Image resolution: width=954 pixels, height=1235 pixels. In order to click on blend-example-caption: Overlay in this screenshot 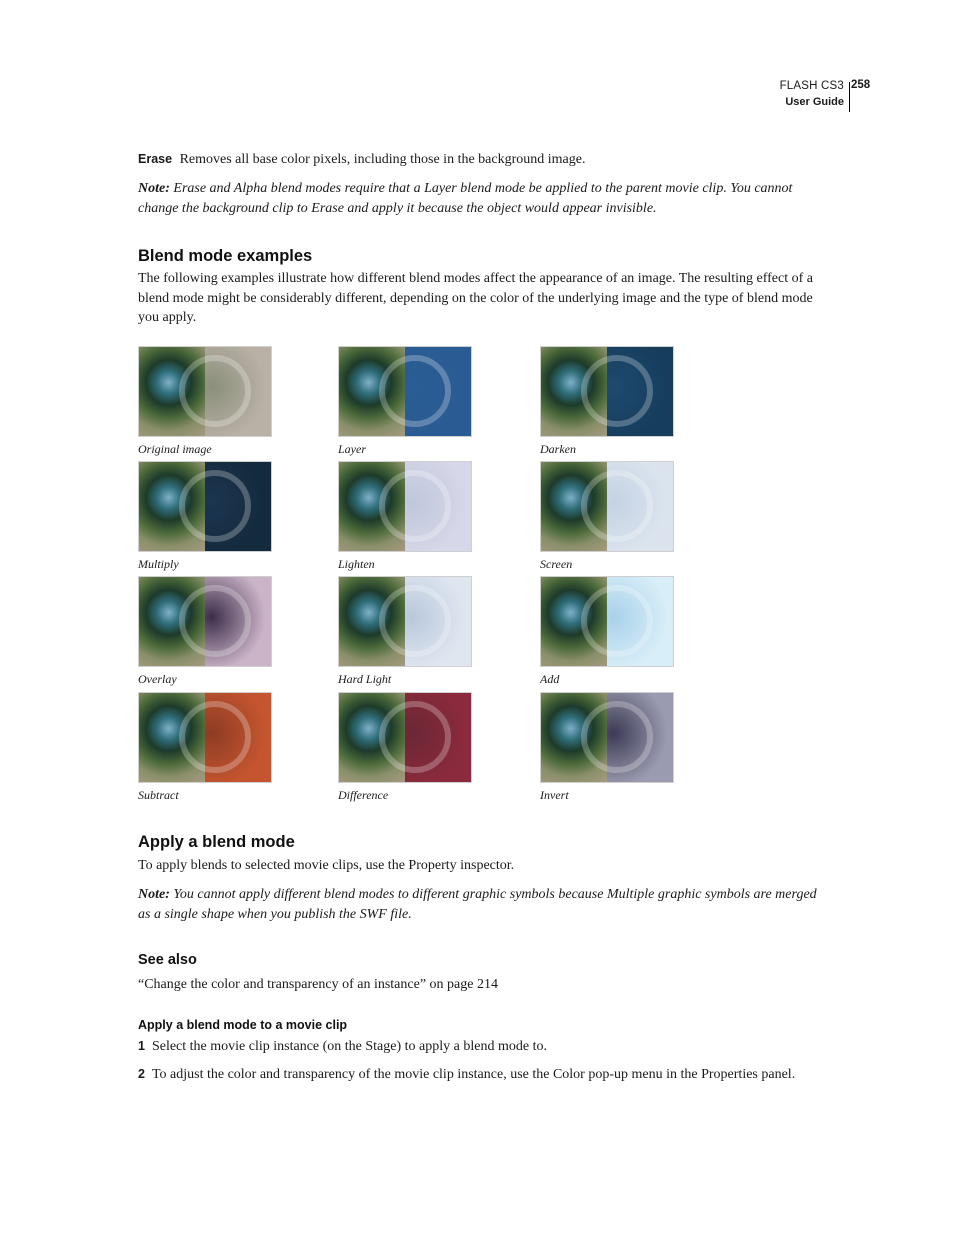, I will do `click(157, 679)`.